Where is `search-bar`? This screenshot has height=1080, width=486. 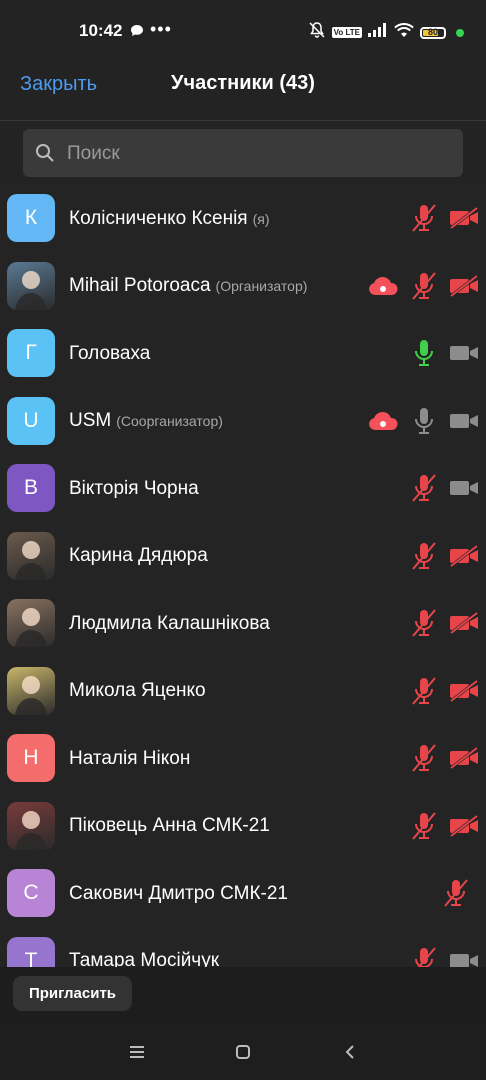
search-bar is located at coordinates (243, 153).